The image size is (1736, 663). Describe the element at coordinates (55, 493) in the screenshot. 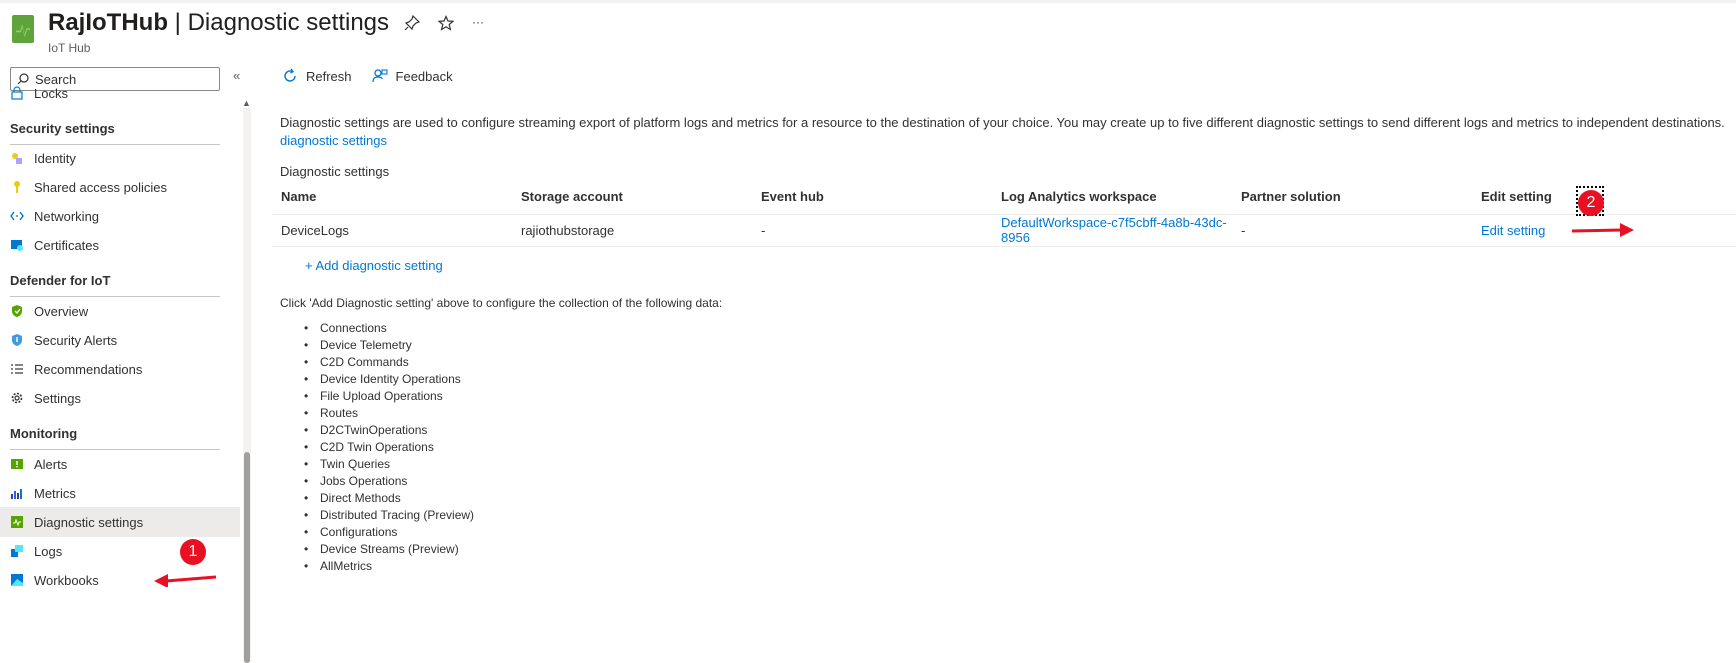

I see `sidebar-item-label: Metrics` at that location.